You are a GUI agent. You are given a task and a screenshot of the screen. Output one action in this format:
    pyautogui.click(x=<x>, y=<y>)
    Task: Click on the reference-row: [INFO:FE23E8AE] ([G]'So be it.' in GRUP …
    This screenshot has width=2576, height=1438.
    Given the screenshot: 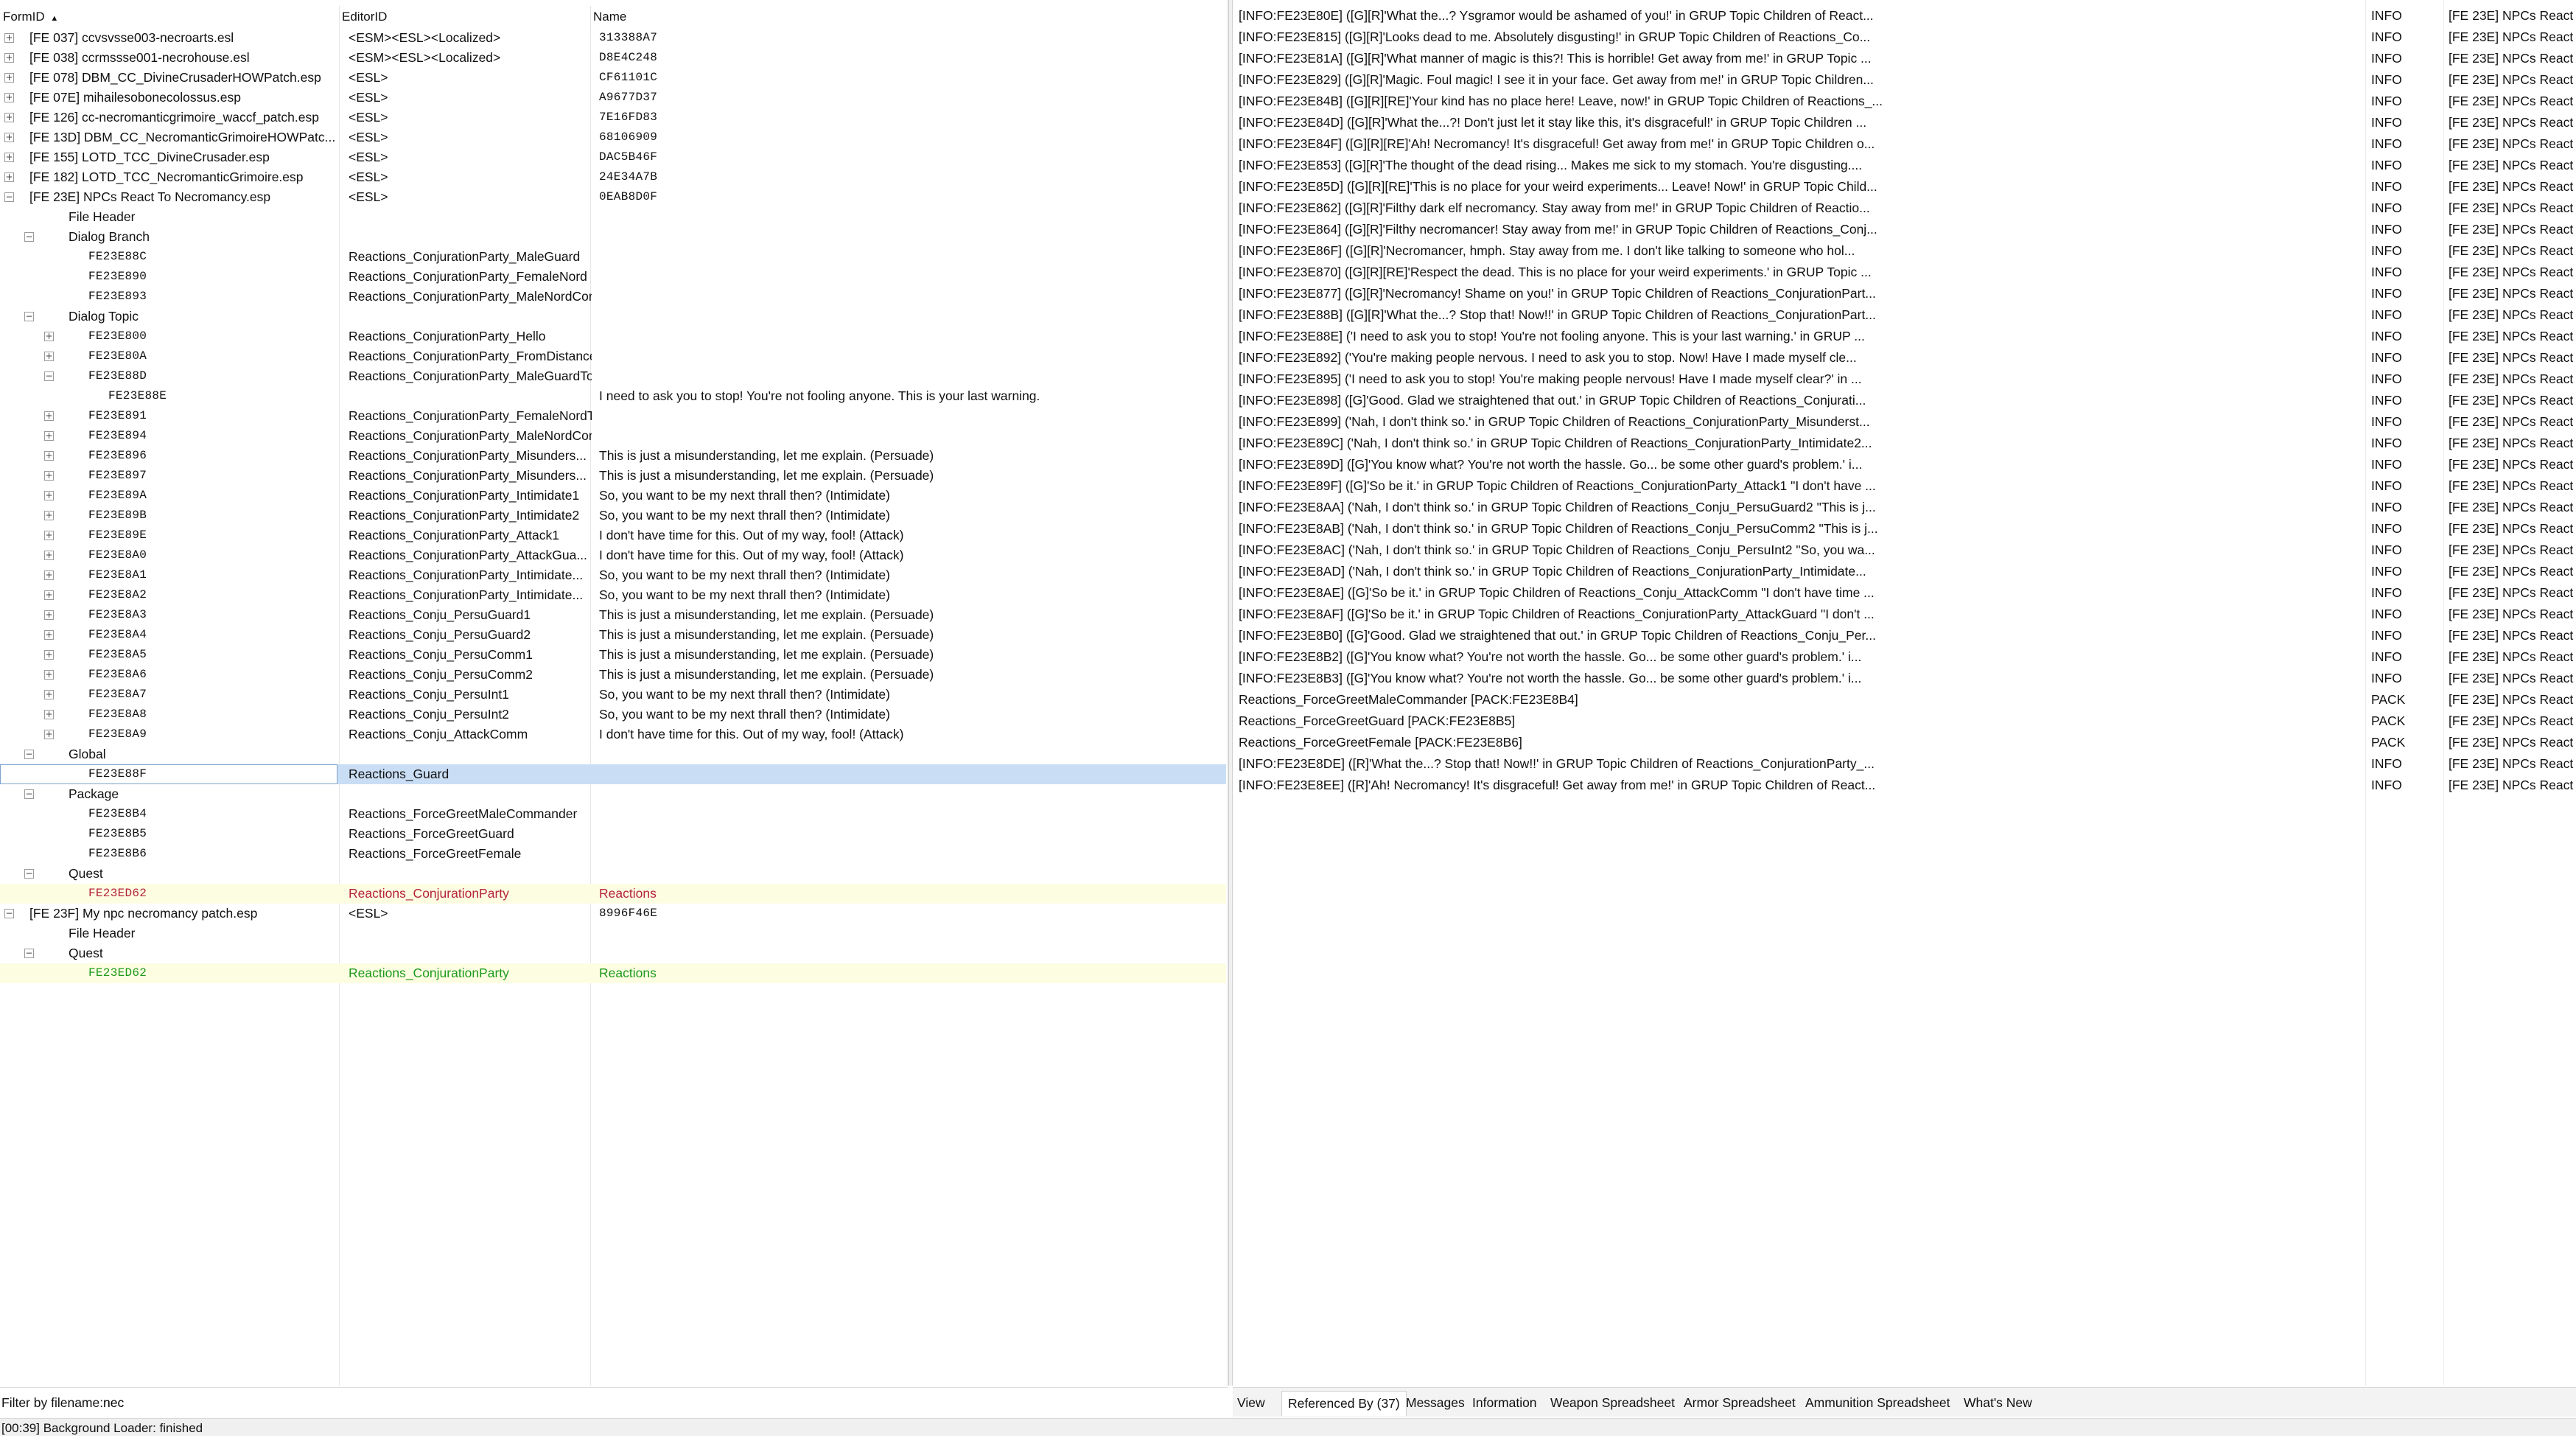 What is the action you would take?
    pyautogui.click(x=1904, y=593)
    